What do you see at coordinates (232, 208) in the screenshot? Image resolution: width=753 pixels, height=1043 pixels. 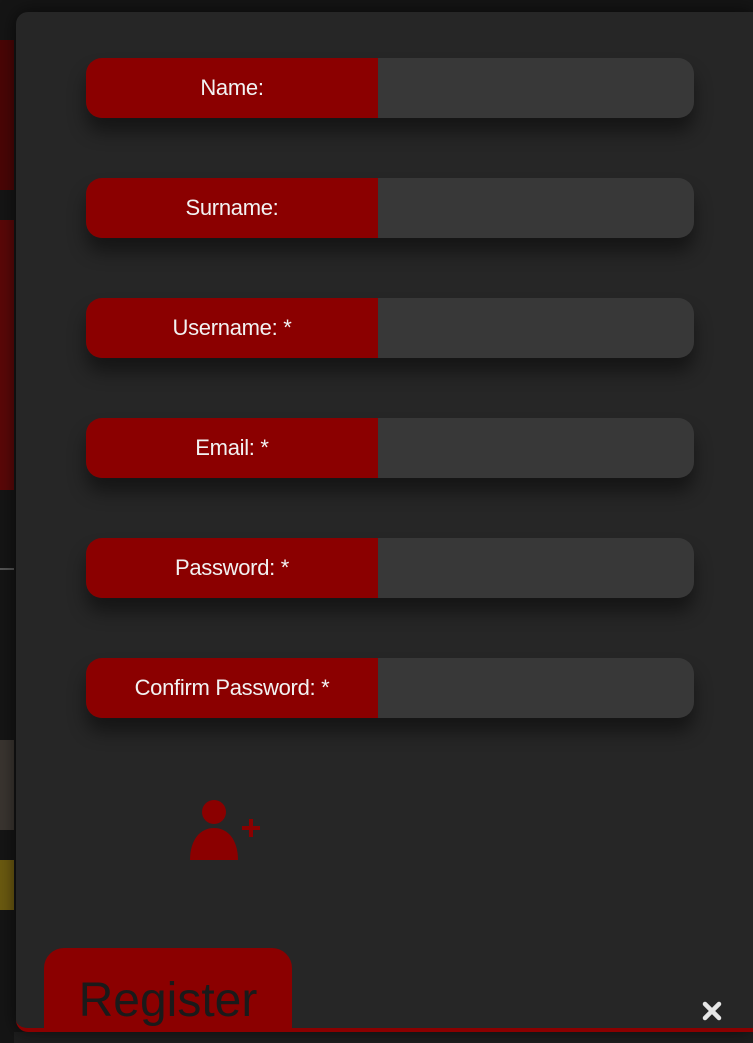 I see `surname-label: Surname:` at bounding box center [232, 208].